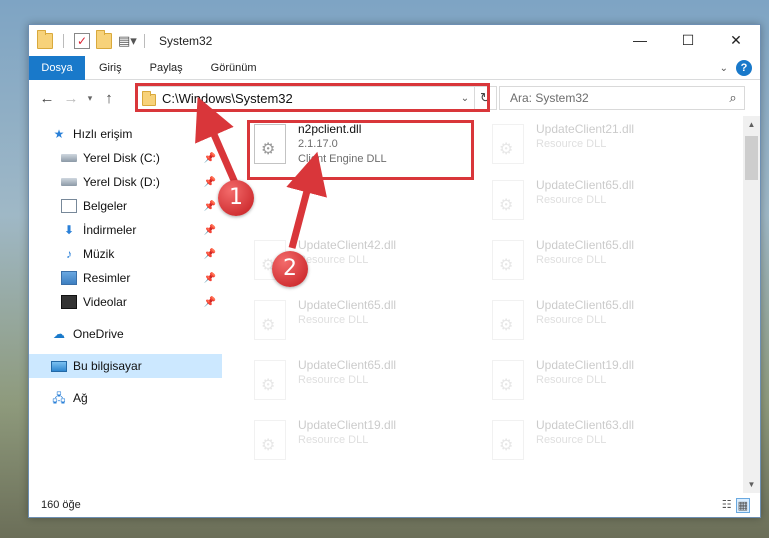  I want to click on back-arrow-icon: ←, so click(47, 98).